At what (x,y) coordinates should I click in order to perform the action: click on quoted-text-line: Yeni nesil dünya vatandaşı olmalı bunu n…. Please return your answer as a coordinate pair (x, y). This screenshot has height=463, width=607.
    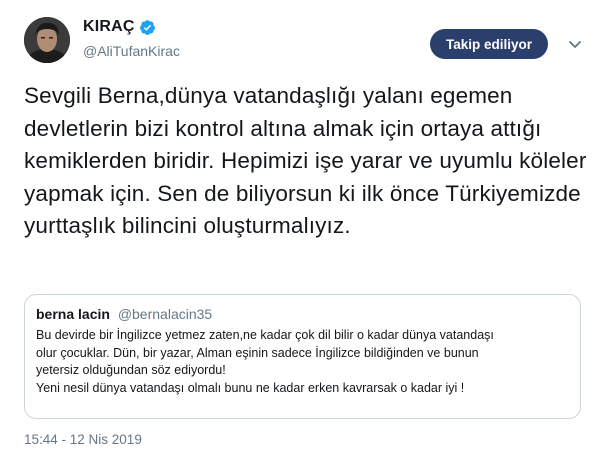
    Looking at the image, I should click on (250, 387).